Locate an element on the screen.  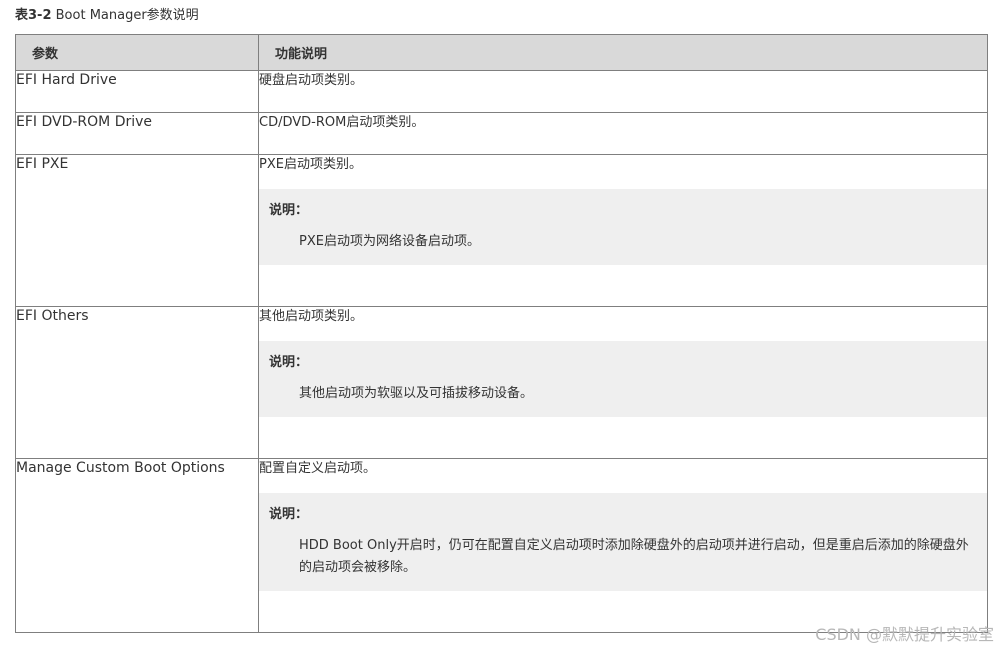
header-description: 功能说明 is located at coordinates (623, 52).